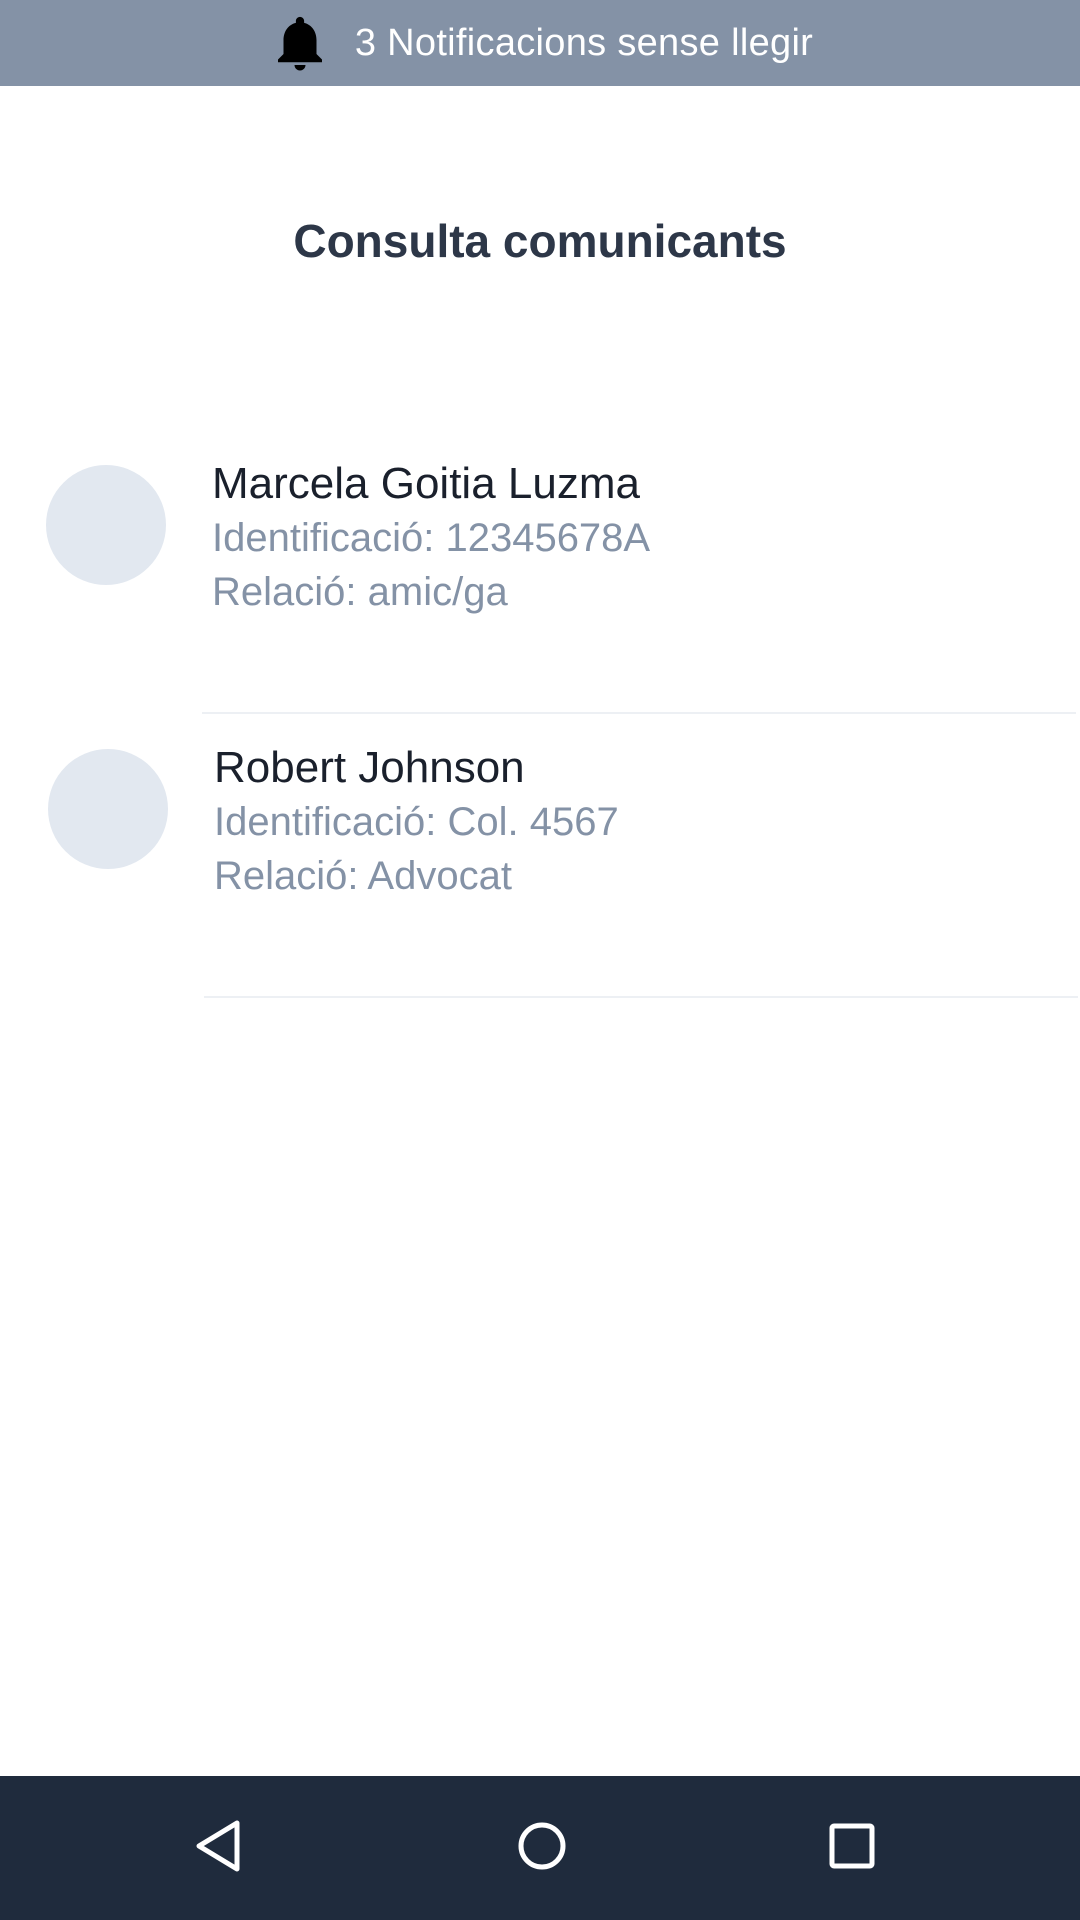  I want to click on home-icon, so click(542, 1848).